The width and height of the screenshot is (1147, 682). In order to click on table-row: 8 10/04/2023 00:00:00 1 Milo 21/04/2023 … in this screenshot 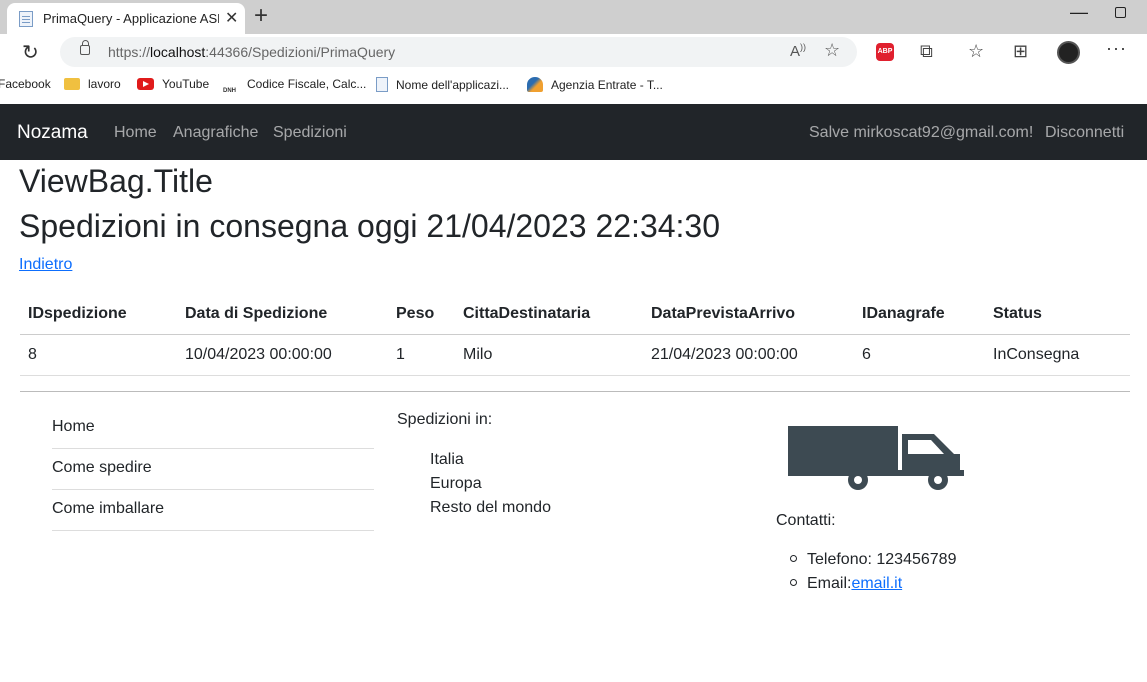, I will do `click(575, 355)`.